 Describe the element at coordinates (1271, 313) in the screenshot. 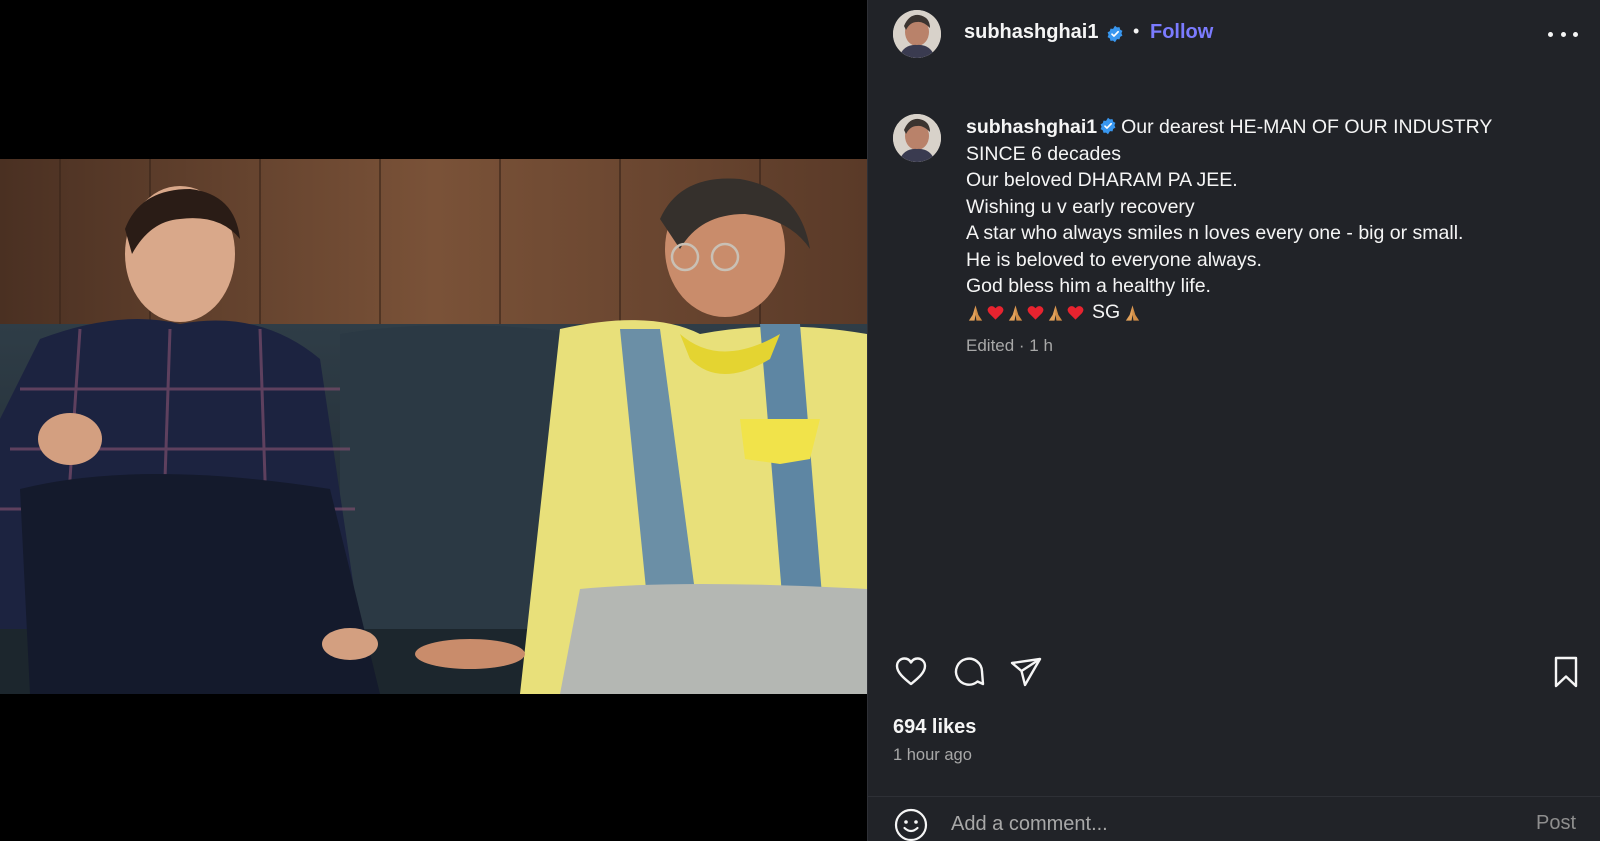

I see `caption-emoji-line: SG` at that location.